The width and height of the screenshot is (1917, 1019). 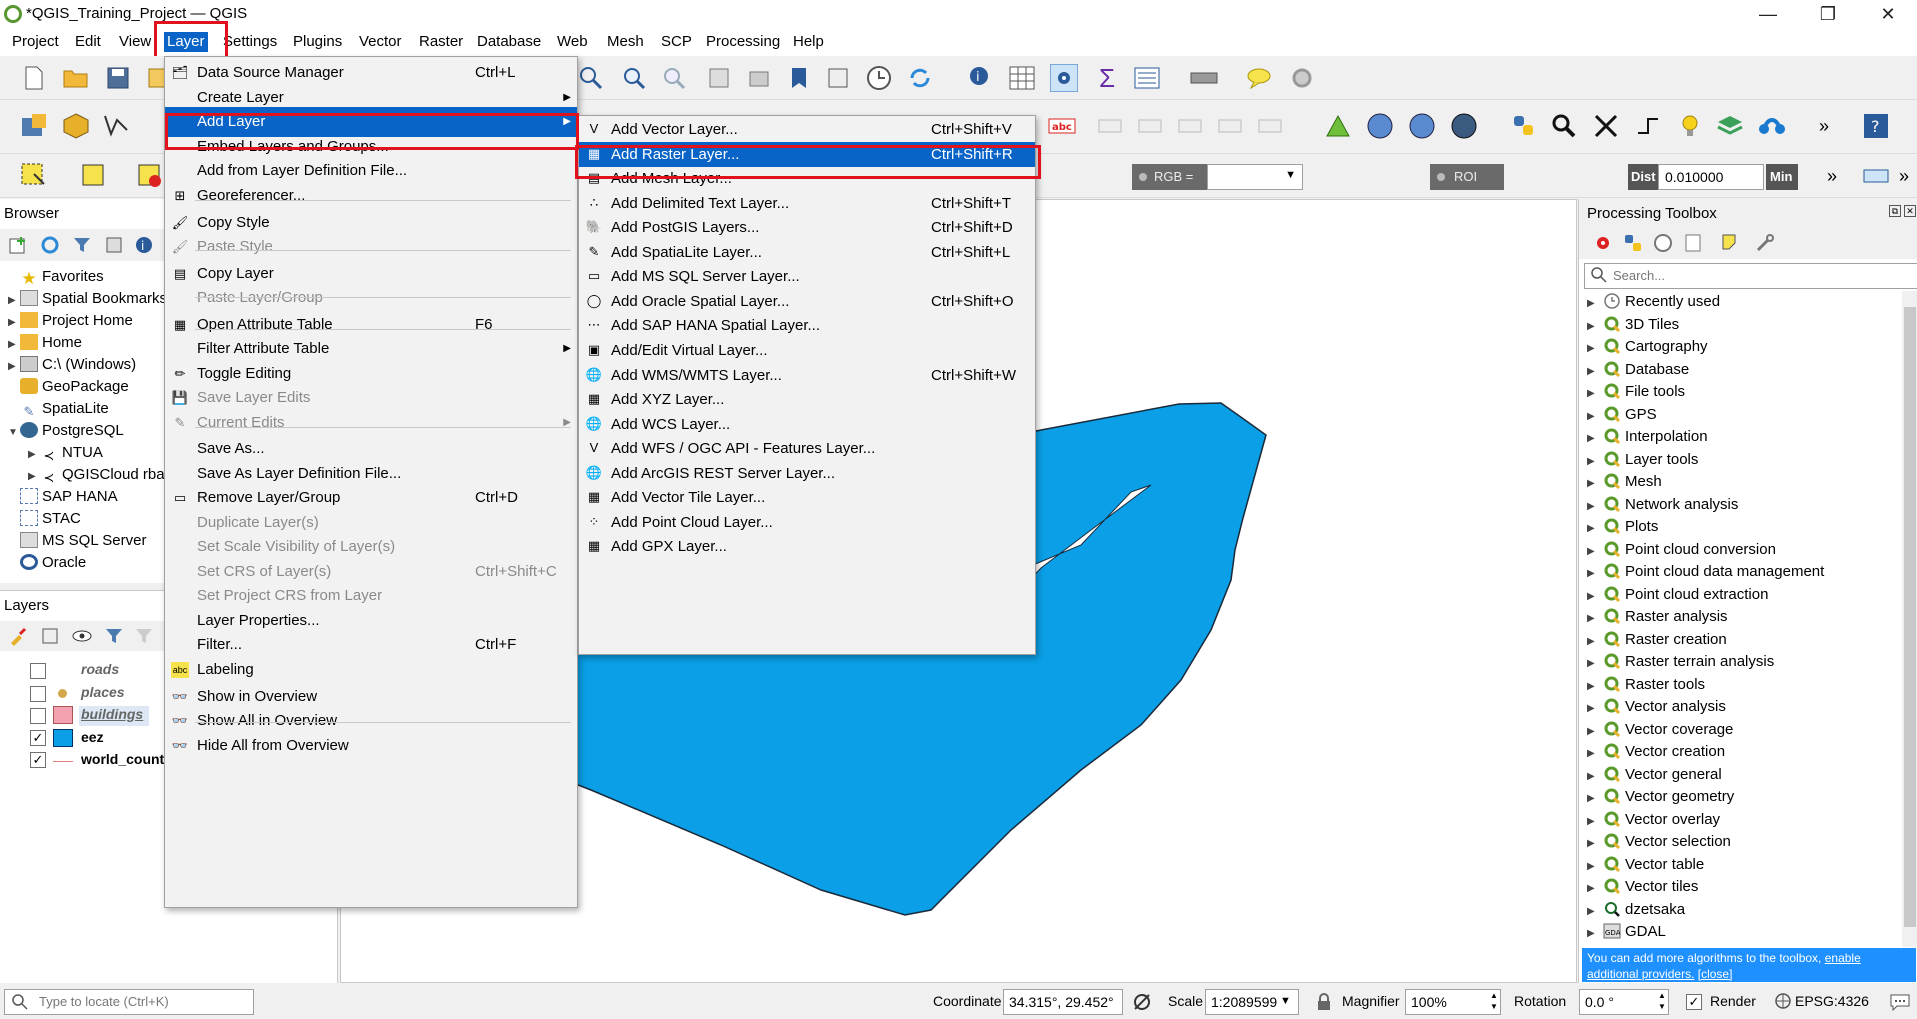 I want to click on menu-item-add-oracle-spatial-layer: ◯ Add Oracle Spatial Layer... Ctrl+Shift+O, so click(x=807, y=301).